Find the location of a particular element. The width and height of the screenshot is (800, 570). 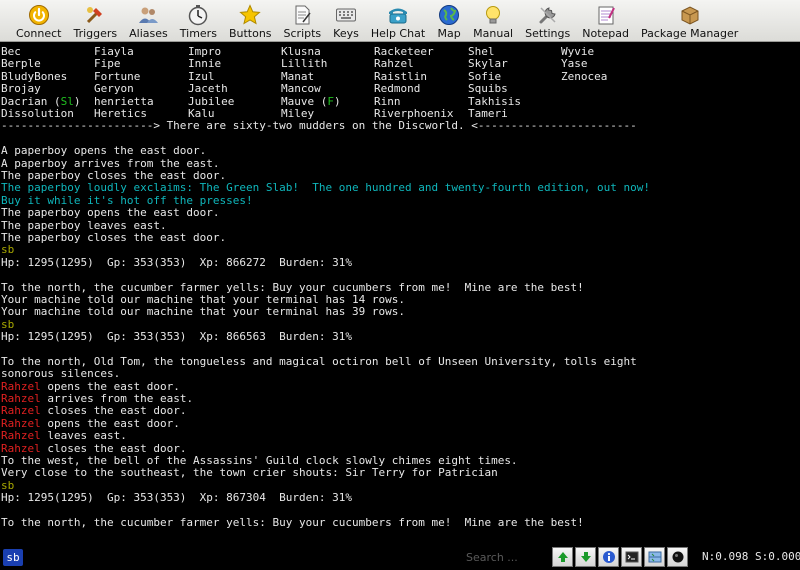

timers-label: Timers is located at coordinates (198, 33).